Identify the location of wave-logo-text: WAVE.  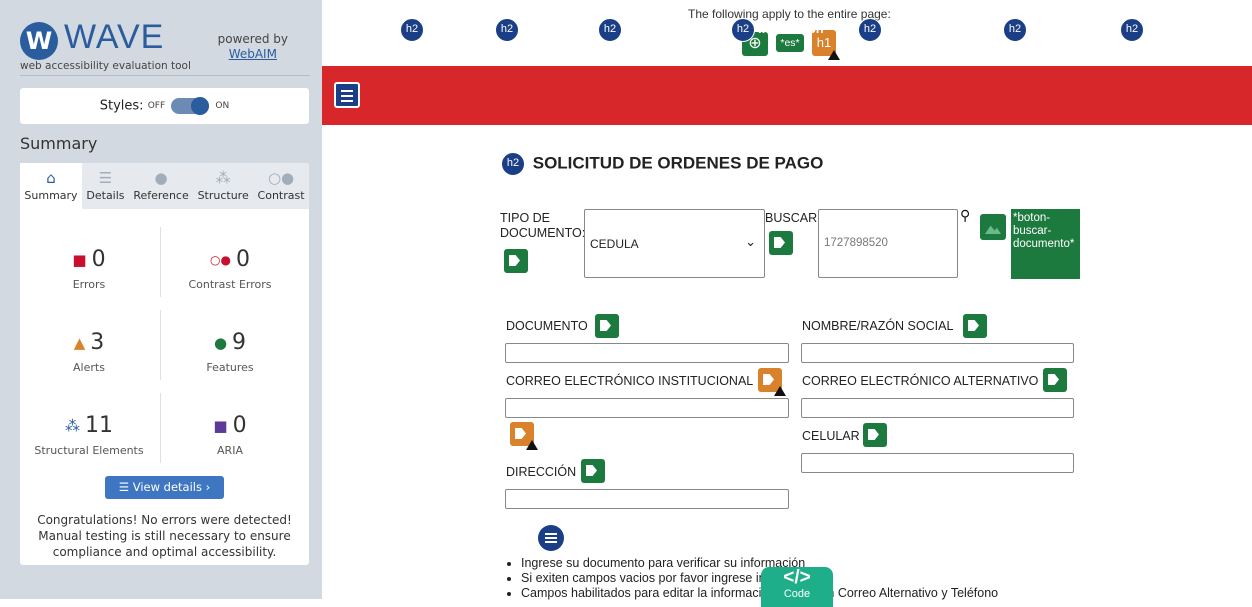
(114, 37).